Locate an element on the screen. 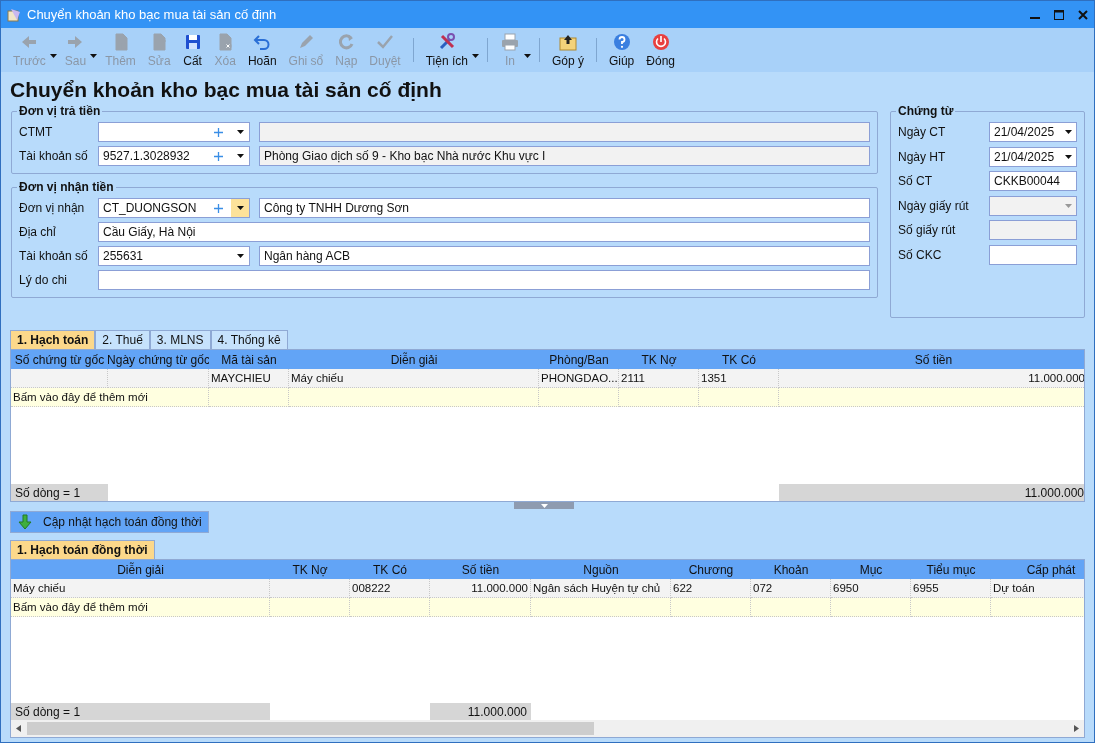 The image size is (1095, 743). combo-box: CT_DUONGSON is located at coordinates (174, 208).